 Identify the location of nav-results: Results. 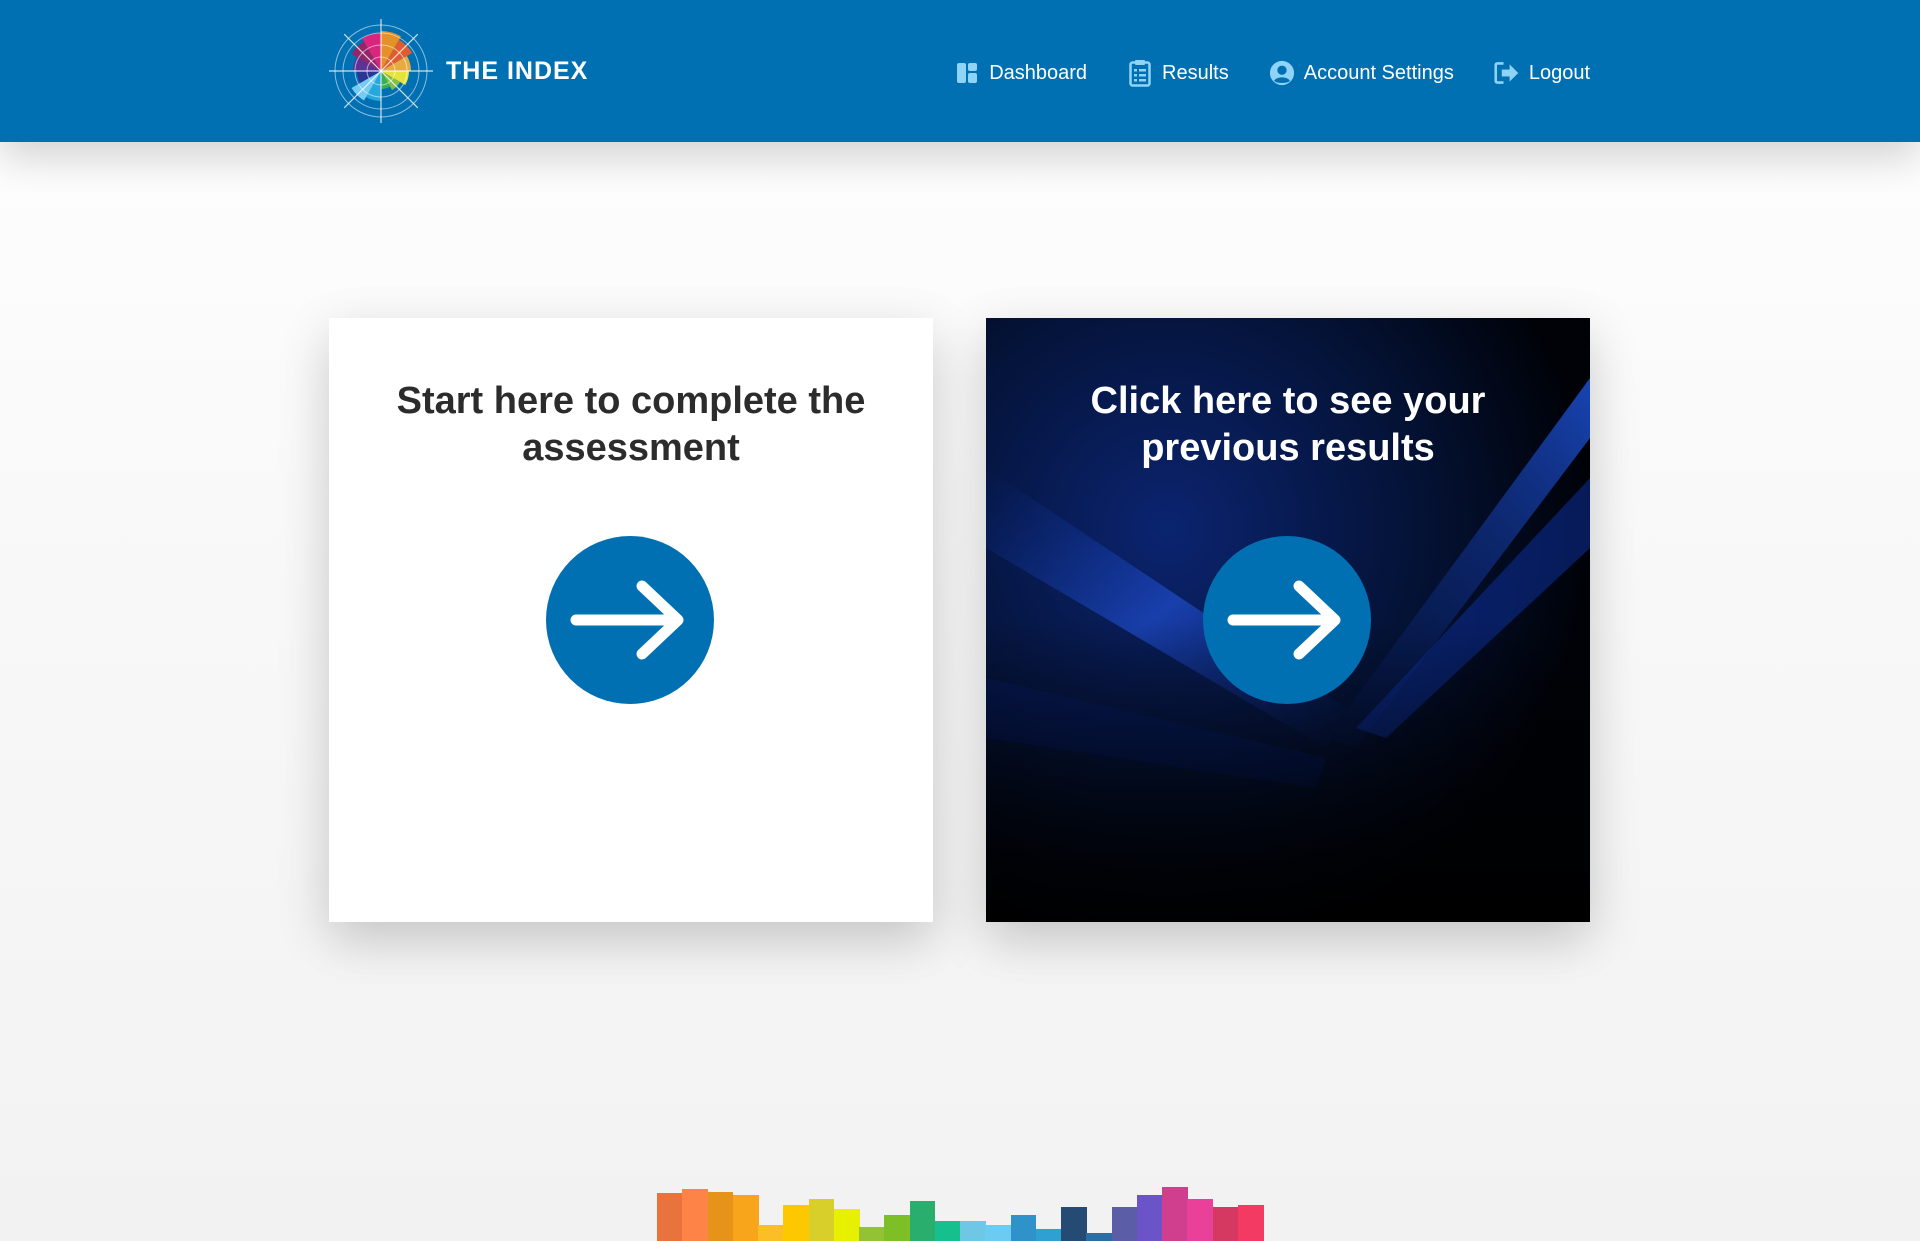
(1178, 73).